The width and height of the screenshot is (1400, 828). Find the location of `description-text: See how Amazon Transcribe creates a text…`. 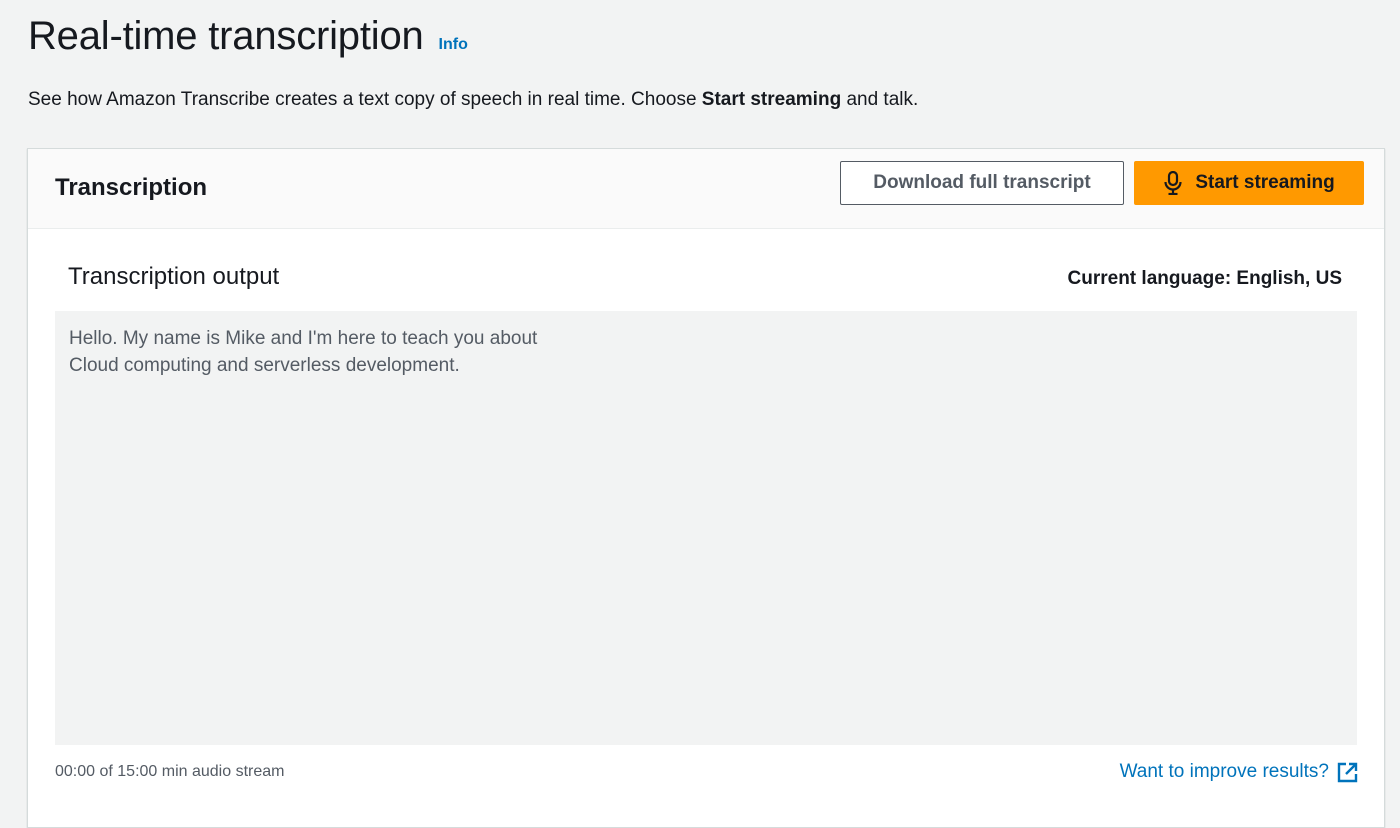

description-text: See how Amazon Transcribe creates a text… is located at coordinates (365, 99).